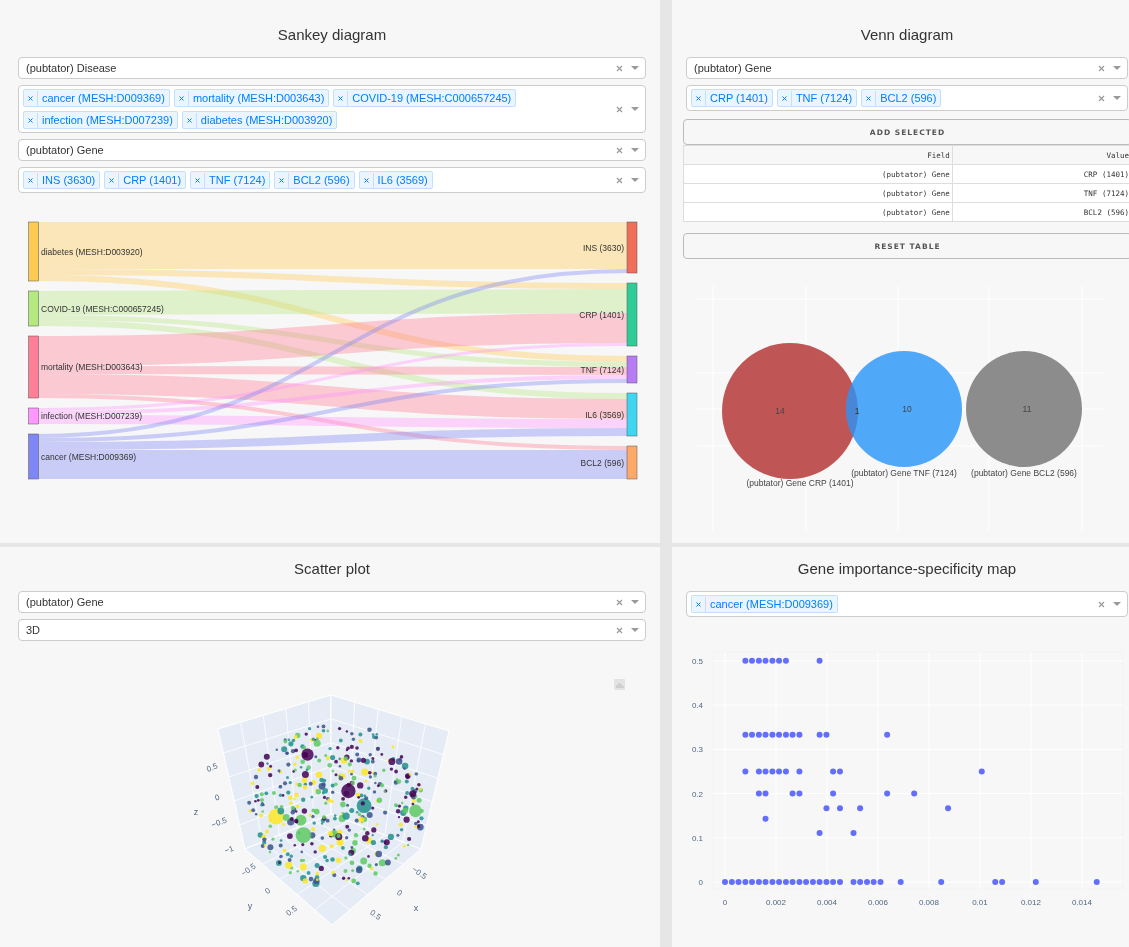 The height and width of the screenshot is (947, 1129). What do you see at coordinates (395, 180) in the screenshot?
I see `selected-tag: IL6 (3569)` at bounding box center [395, 180].